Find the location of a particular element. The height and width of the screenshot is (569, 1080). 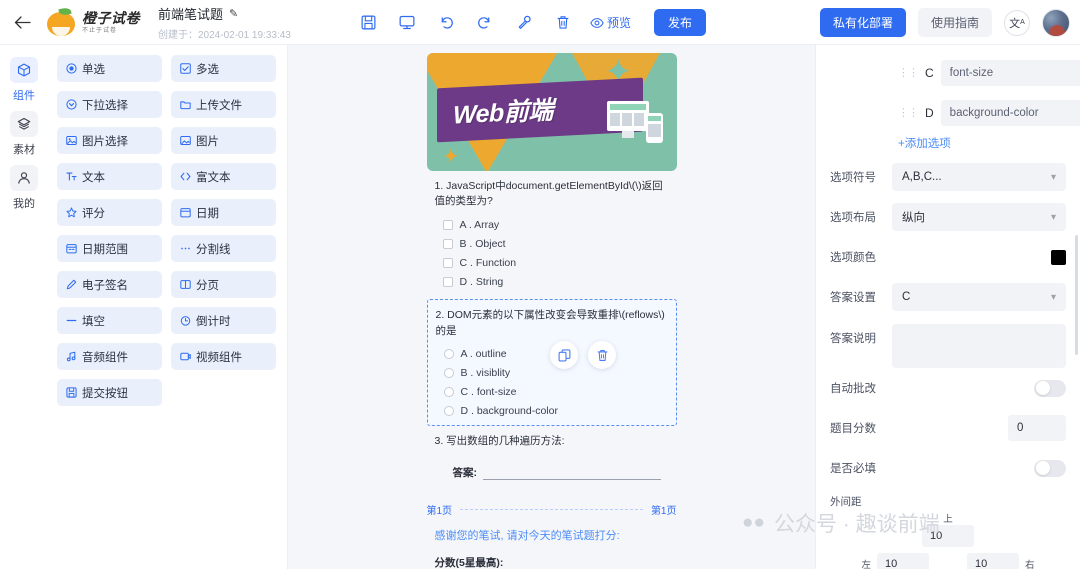

question-option: D . background-color is located at coordinates (552, 411).